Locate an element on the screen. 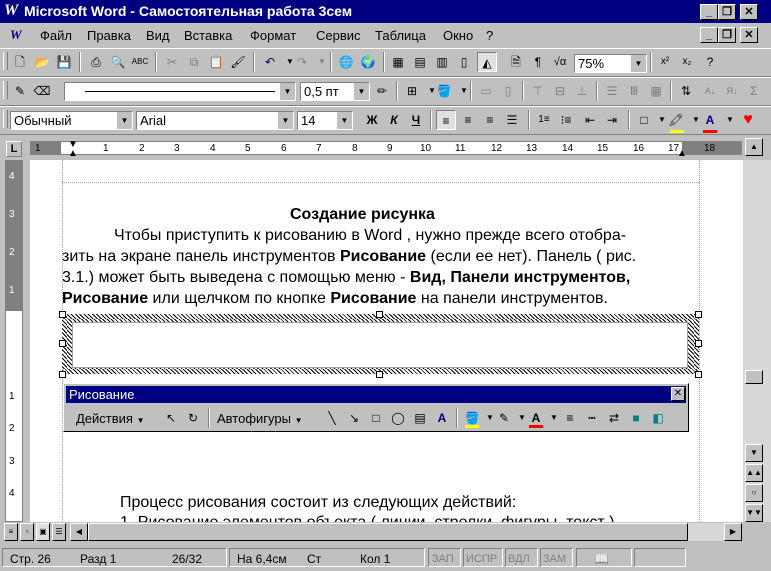 This screenshot has height=571, width=771. scroll-thumb is located at coordinates (754, 377).